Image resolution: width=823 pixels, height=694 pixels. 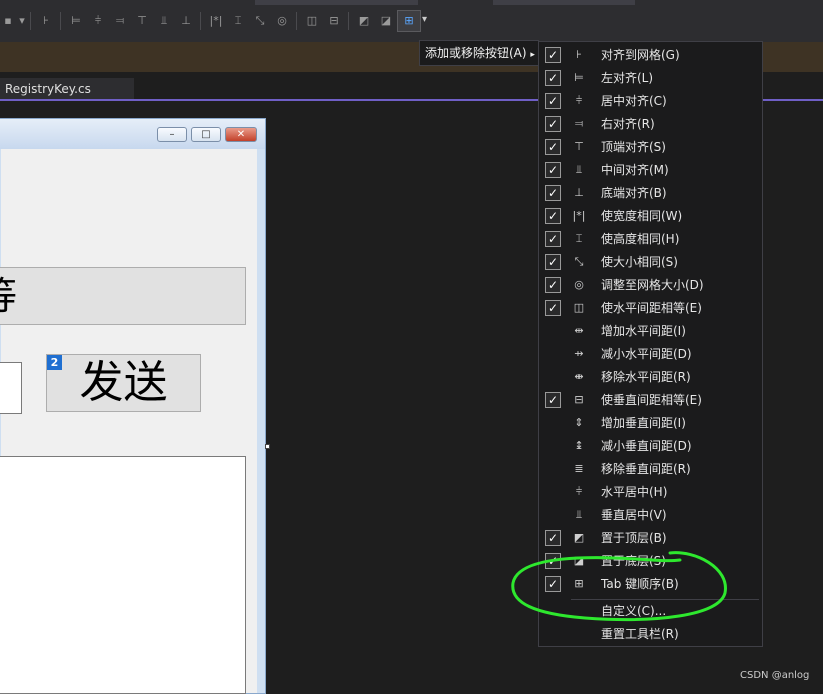 What do you see at coordinates (634, 101) in the screenshot?
I see `menu-item-label: 居中对齐(C)` at bounding box center [634, 101].